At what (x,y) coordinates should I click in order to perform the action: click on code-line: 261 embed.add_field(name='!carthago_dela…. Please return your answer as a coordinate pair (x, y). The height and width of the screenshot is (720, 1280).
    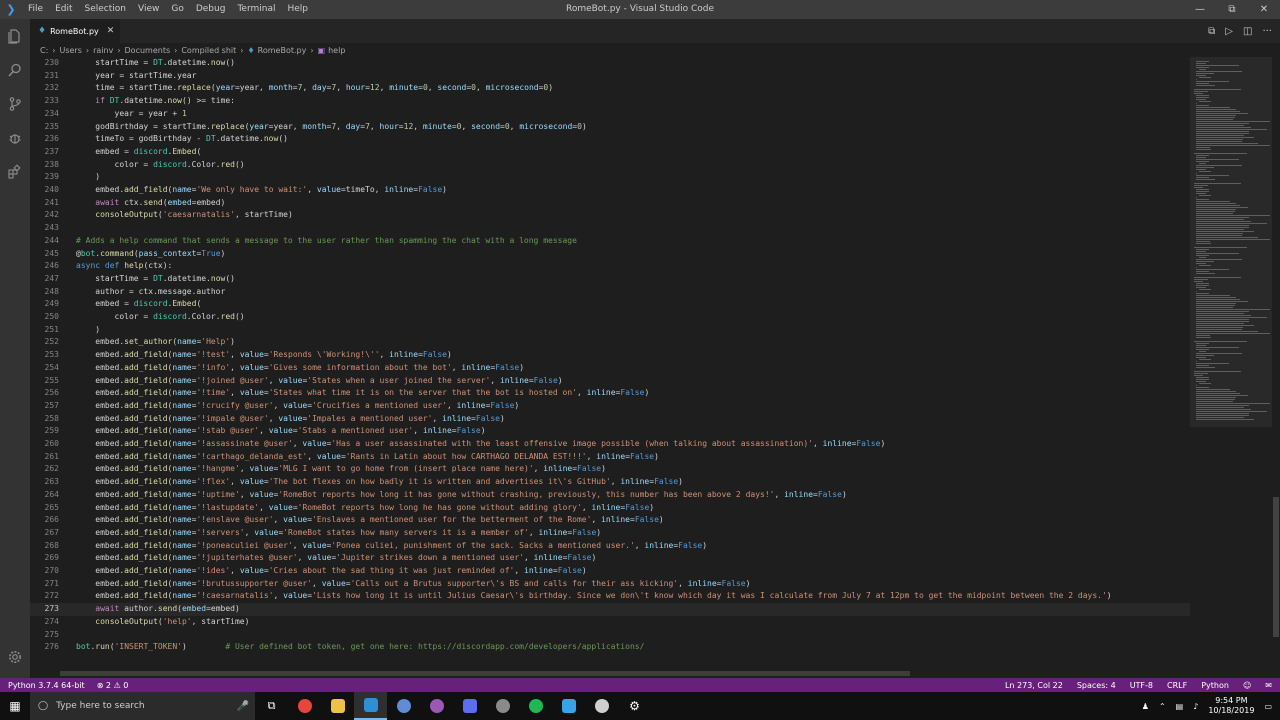
    Looking at the image, I should click on (610, 457).